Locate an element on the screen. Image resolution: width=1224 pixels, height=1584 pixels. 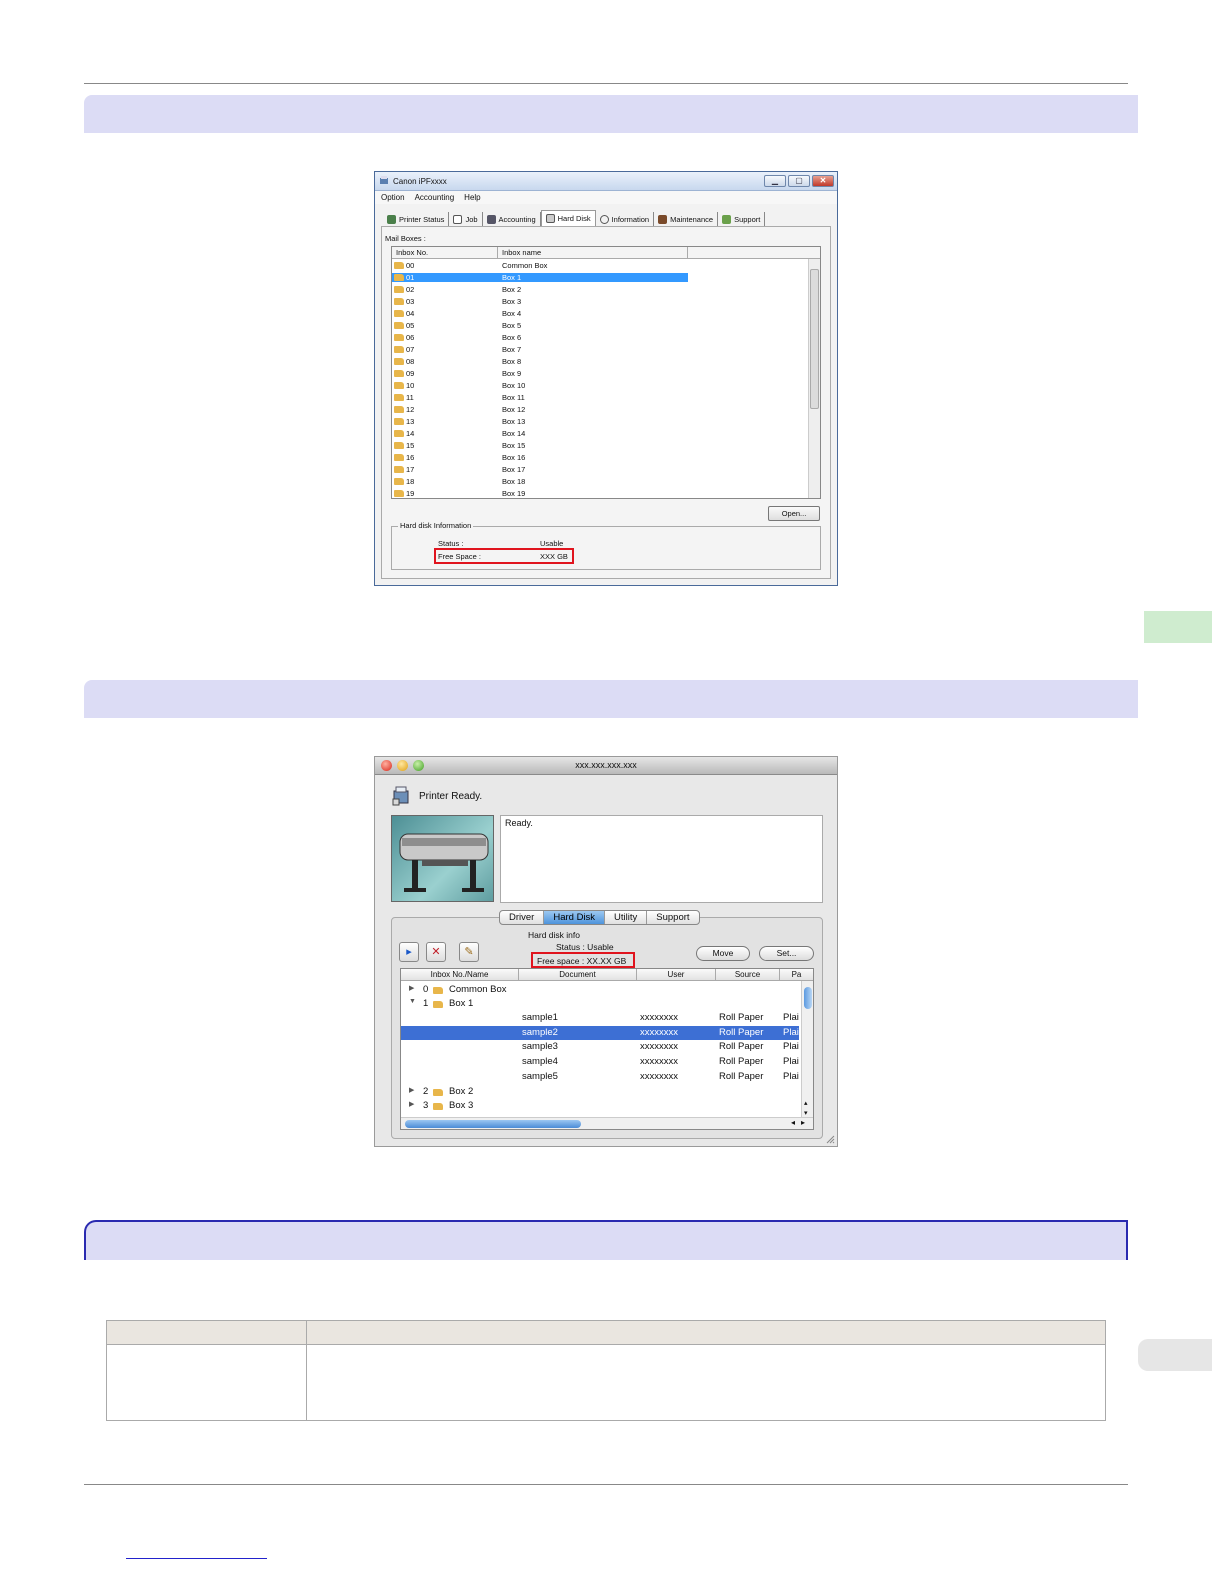
mailbox-row: 06 Box 6 is located at coordinates (606, 337).